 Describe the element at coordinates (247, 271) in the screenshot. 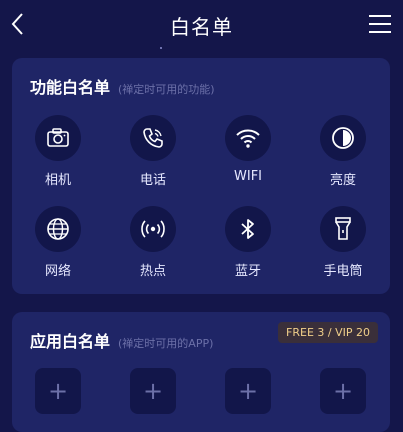

I see `feature-label: 蓝牙` at that location.